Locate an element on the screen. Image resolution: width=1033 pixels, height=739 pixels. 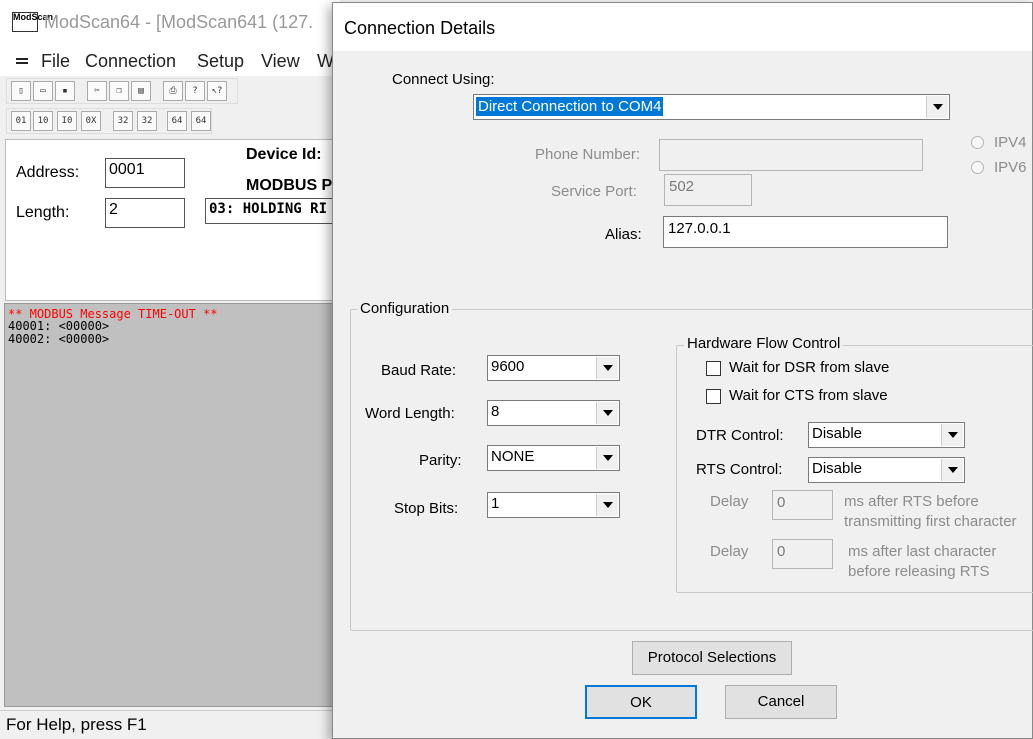
delay2-label: Delay is located at coordinates (729, 551).